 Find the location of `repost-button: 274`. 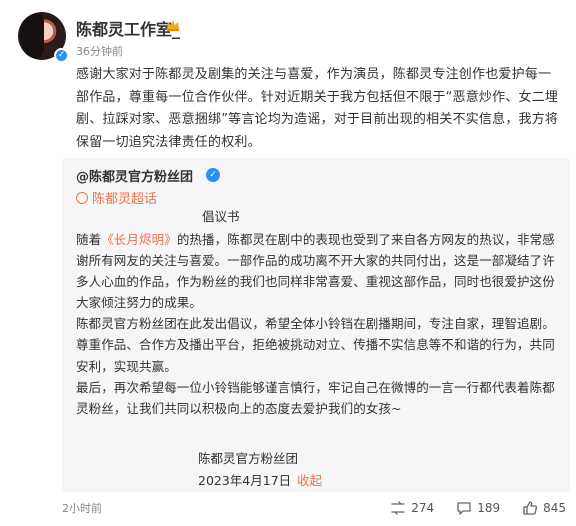

repost-button: 274 is located at coordinates (412, 508).